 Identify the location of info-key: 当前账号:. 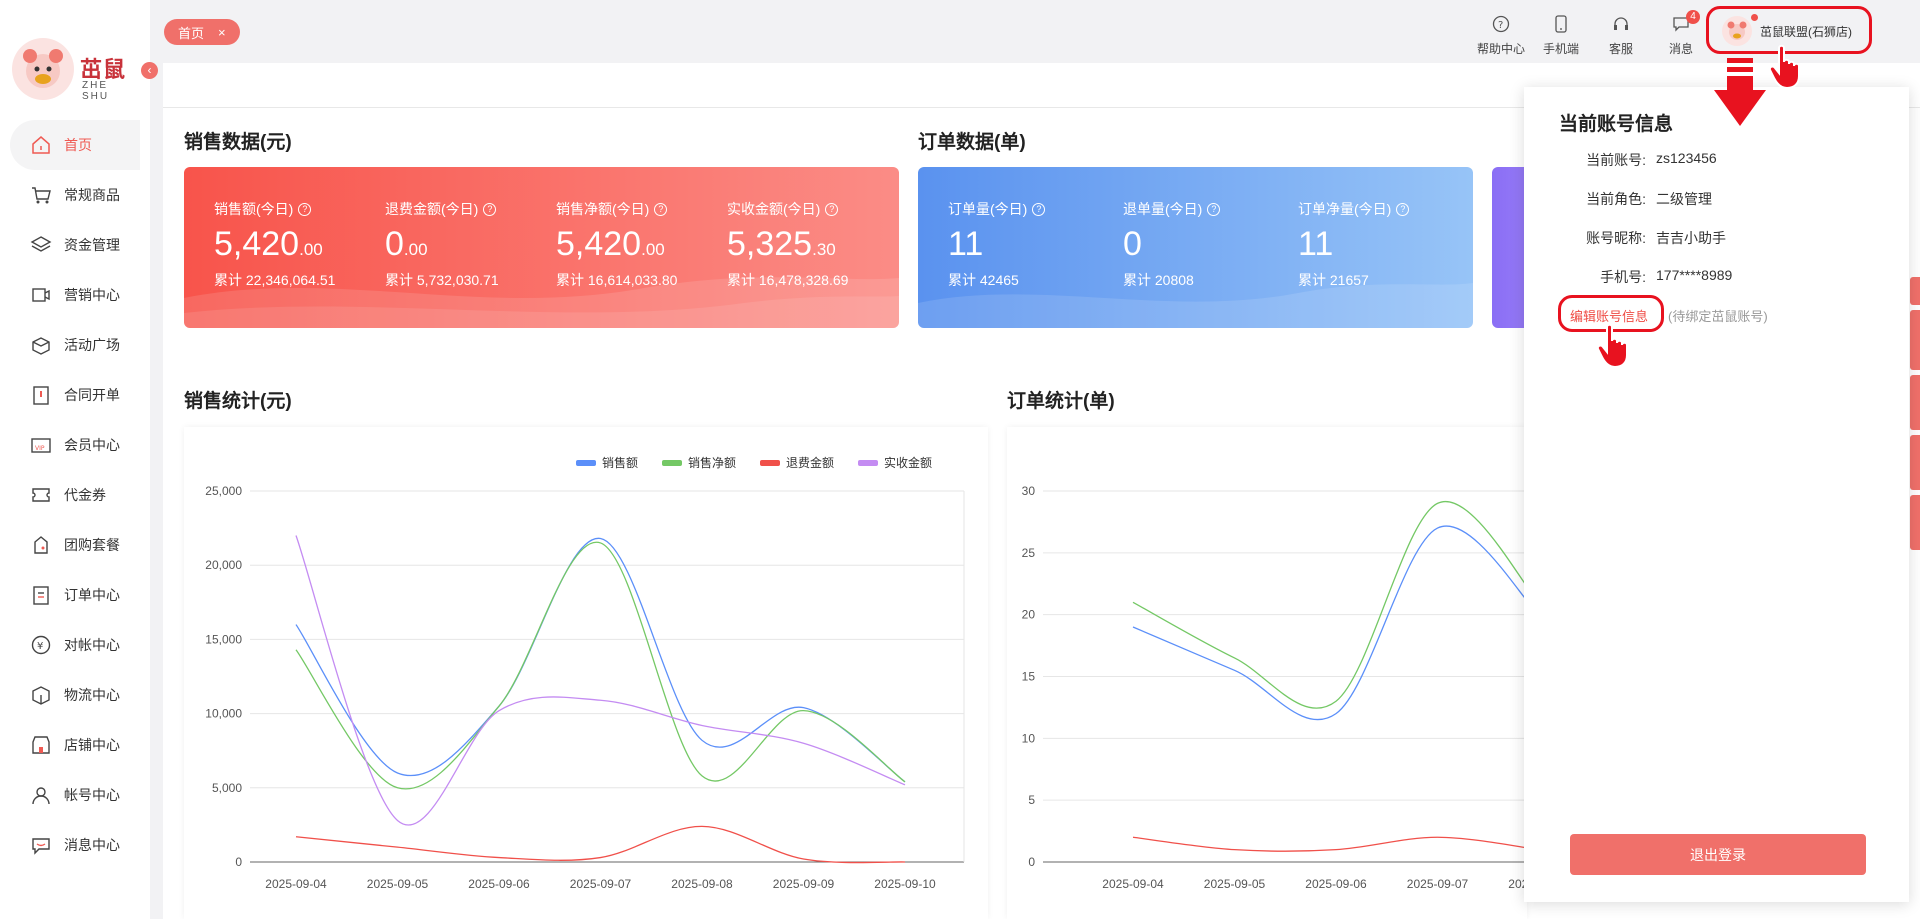
(1616, 160).